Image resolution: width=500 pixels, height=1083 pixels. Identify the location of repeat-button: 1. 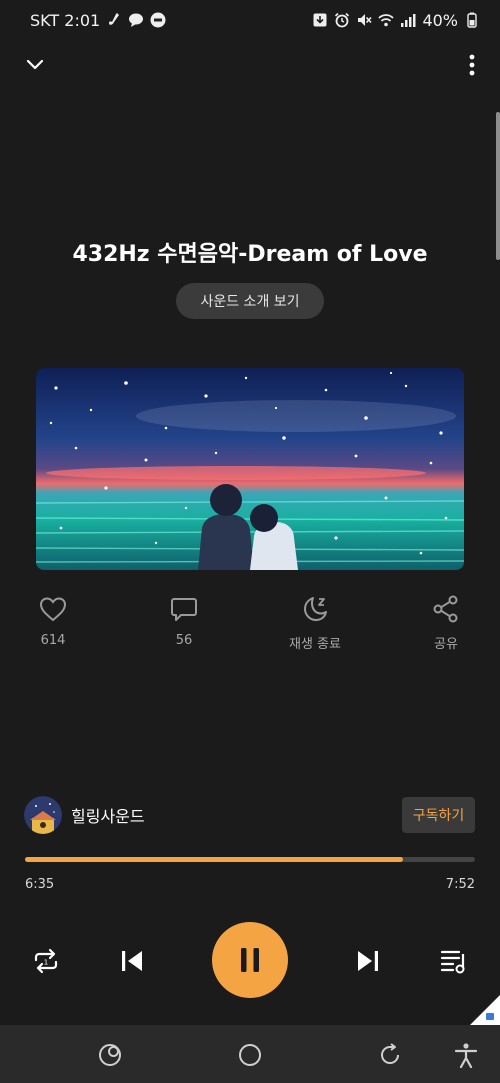
(46, 961).